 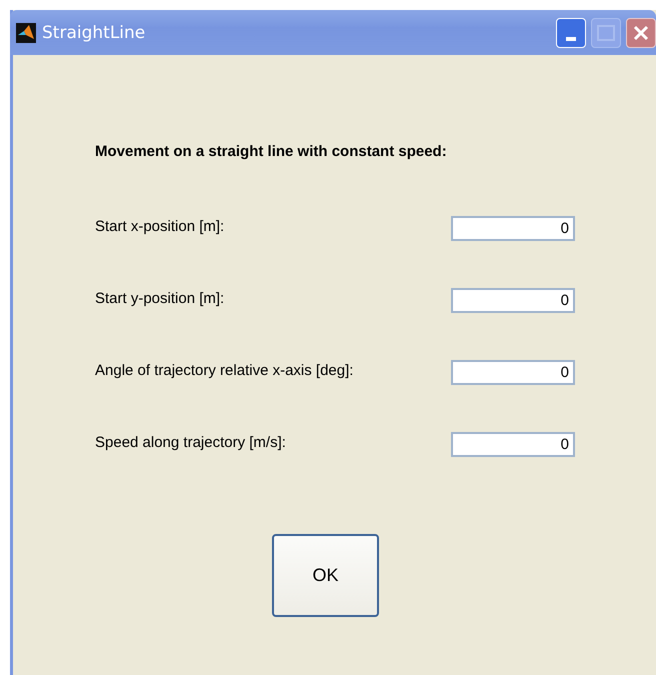 I want to click on form-heading: Movement on a straight line with constant speed:, so click(x=271, y=151).